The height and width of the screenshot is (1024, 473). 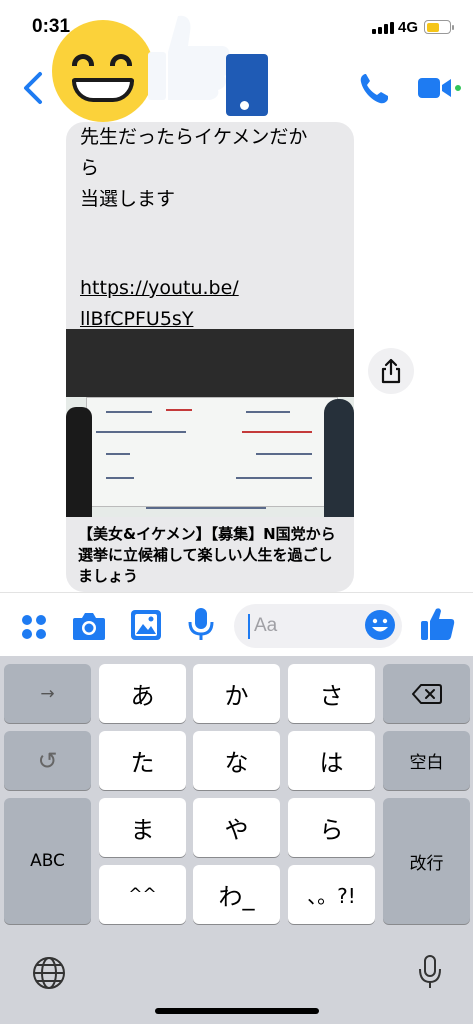 I want to click on thumbs-up-sticker, so click(x=190, y=56).